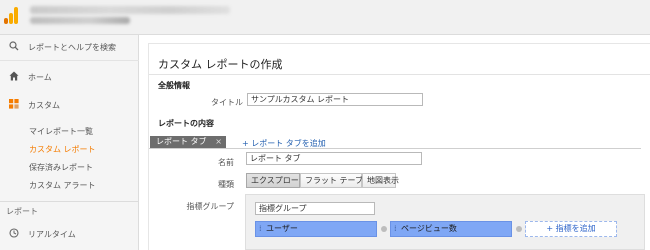 The image size is (650, 250). I want to click on search-icon, so click(11, 47).